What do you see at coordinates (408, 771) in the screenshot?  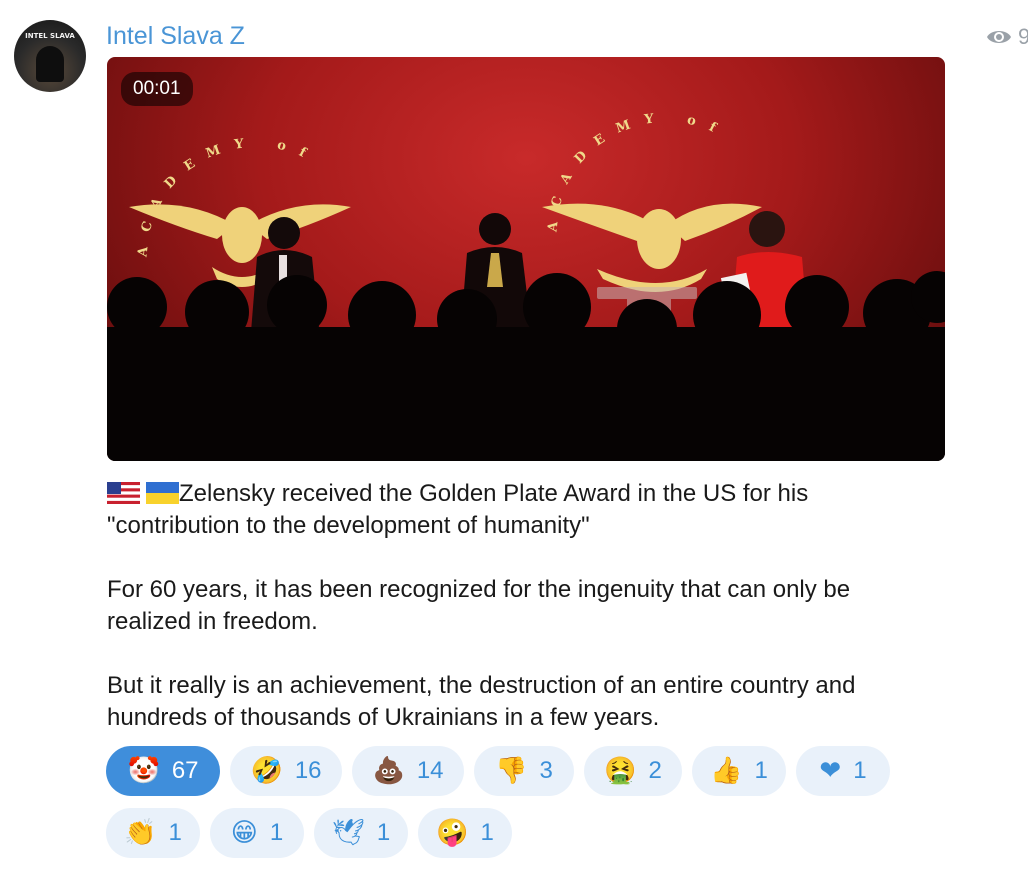 I see `reaction-poop: 💩 14` at bounding box center [408, 771].